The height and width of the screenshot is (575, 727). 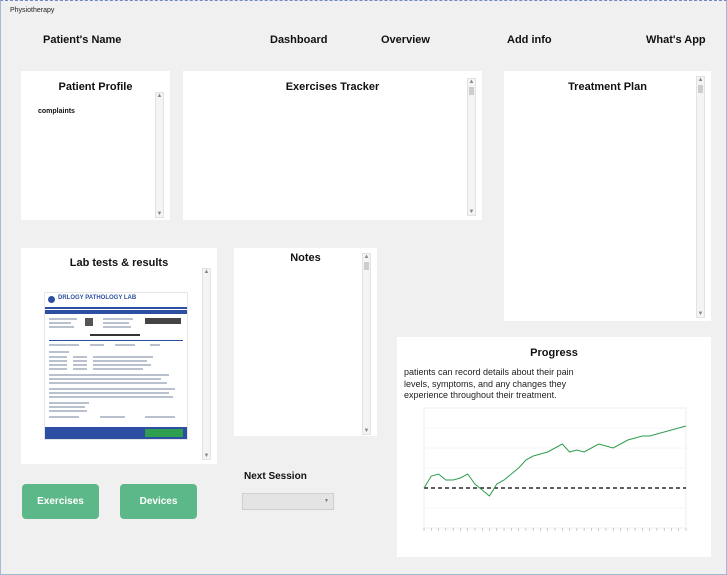 What do you see at coordinates (95, 87) in the screenshot?
I see `patient-profile-title: Patient Profile` at bounding box center [95, 87].